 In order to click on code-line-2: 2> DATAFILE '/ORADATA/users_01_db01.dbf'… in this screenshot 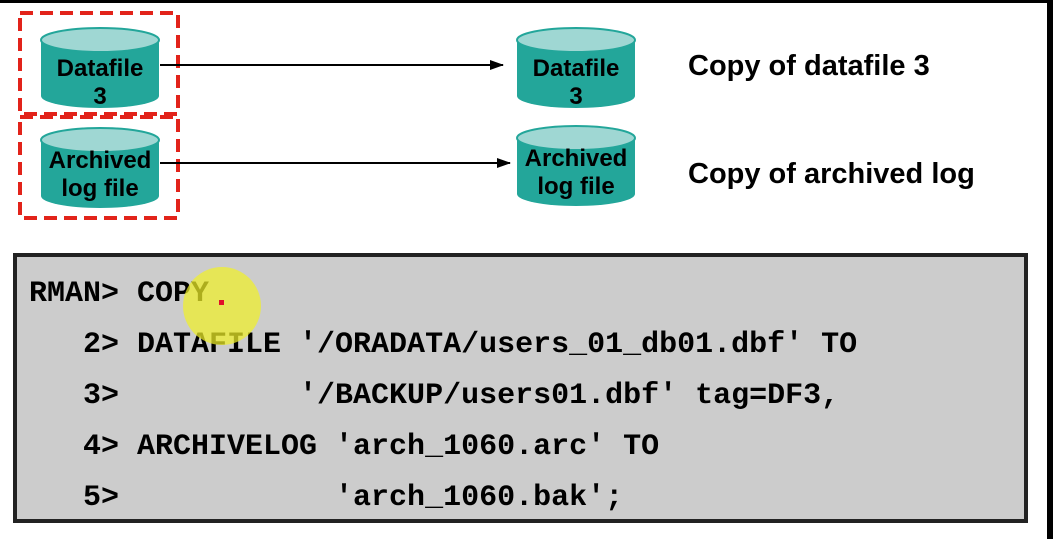, I will do `click(443, 345)`.